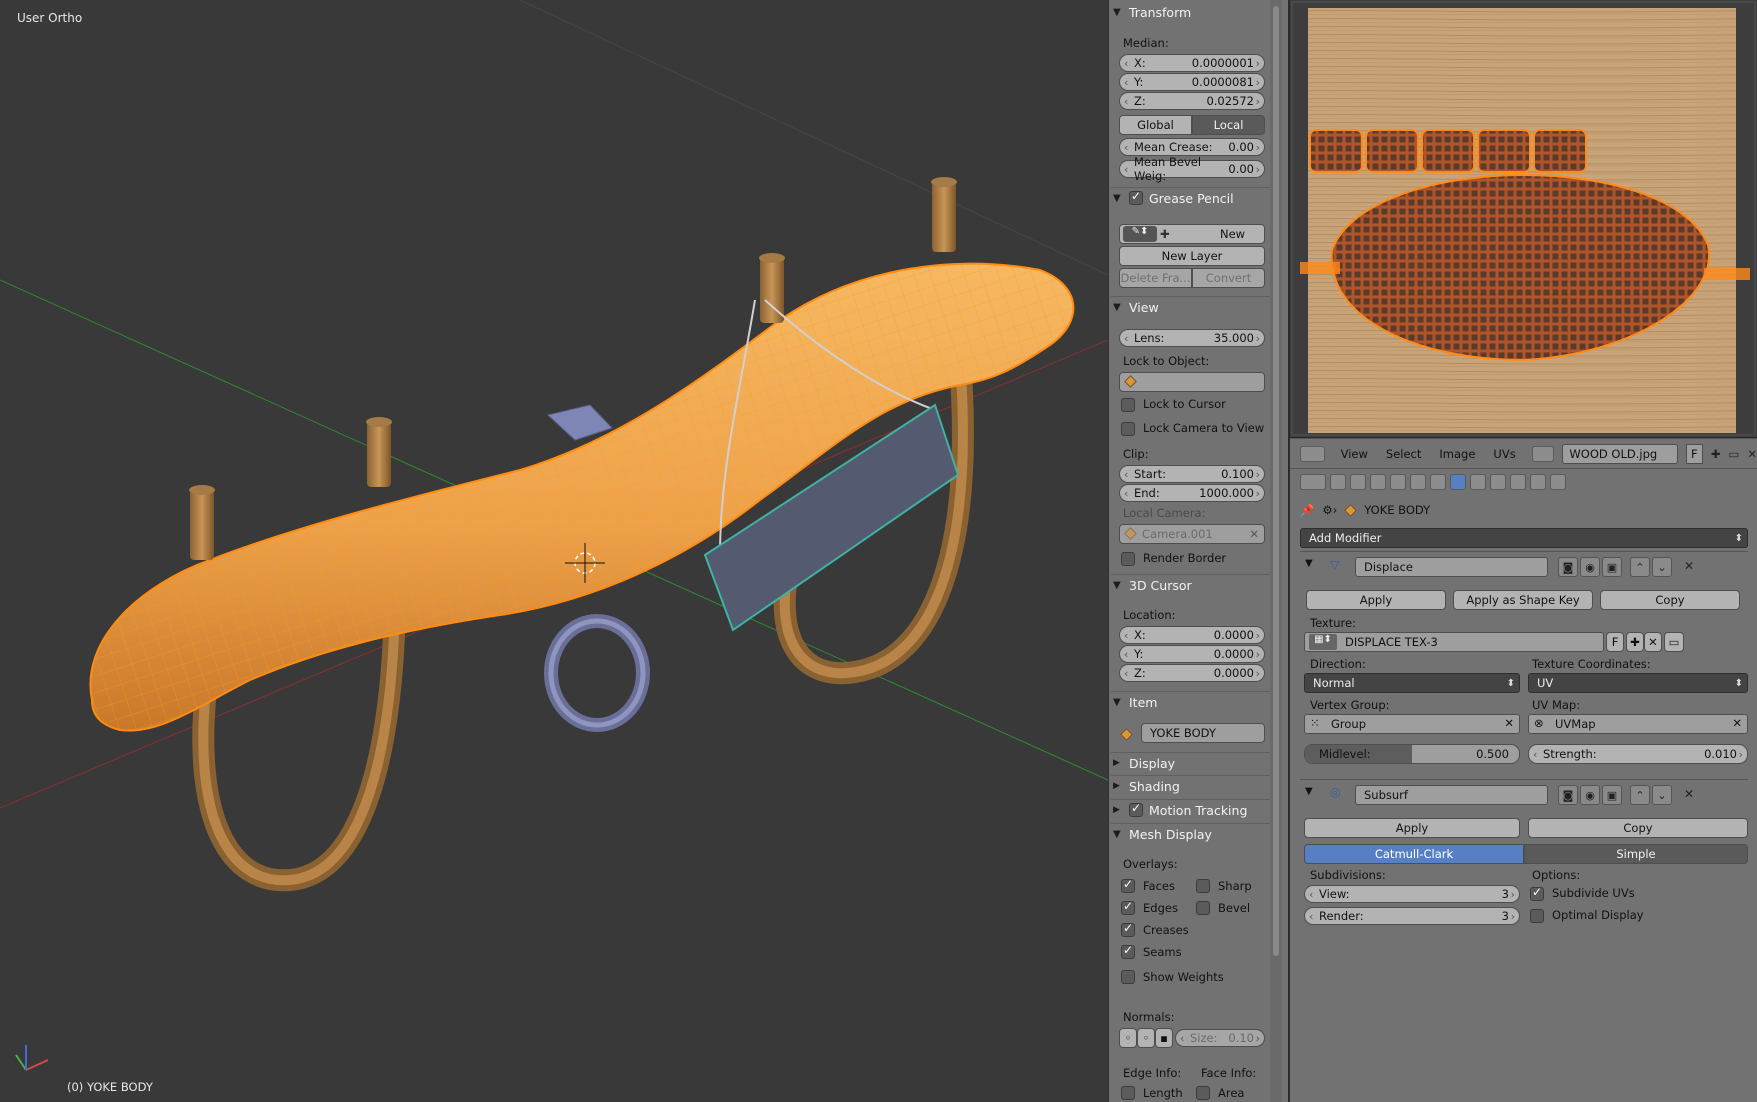 The image size is (1757, 1102). What do you see at coordinates (1716, 454) in the screenshot?
I see `new-image-icon: ✚` at bounding box center [1716, 454].